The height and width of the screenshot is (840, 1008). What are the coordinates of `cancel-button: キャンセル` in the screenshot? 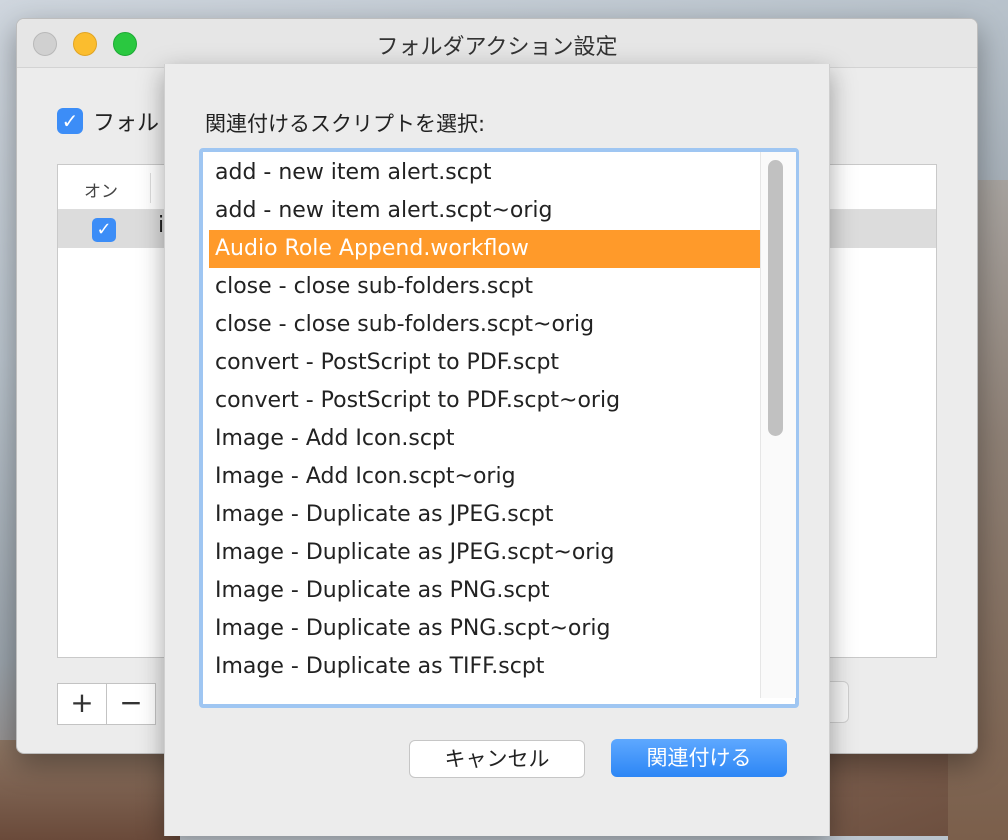 It's located at (497, 759).